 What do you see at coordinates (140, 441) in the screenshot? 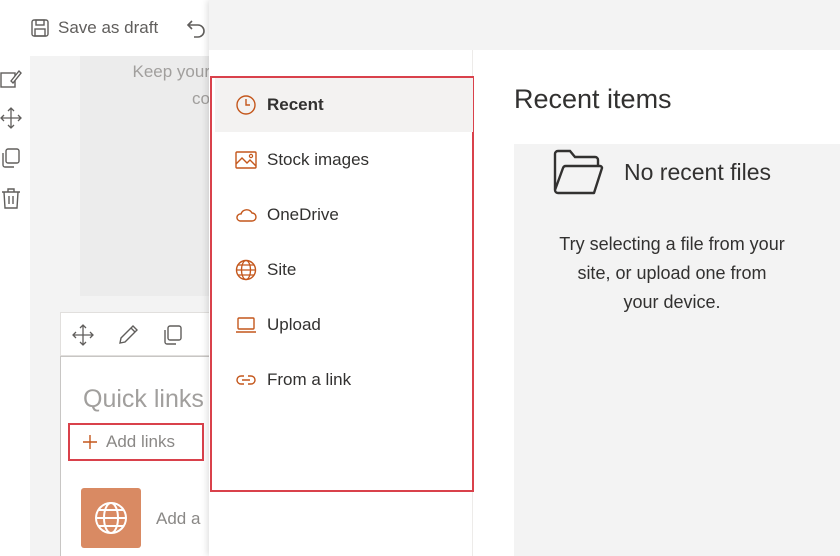
I see `add-links-label: Add links` at bounding box center [140, 441].